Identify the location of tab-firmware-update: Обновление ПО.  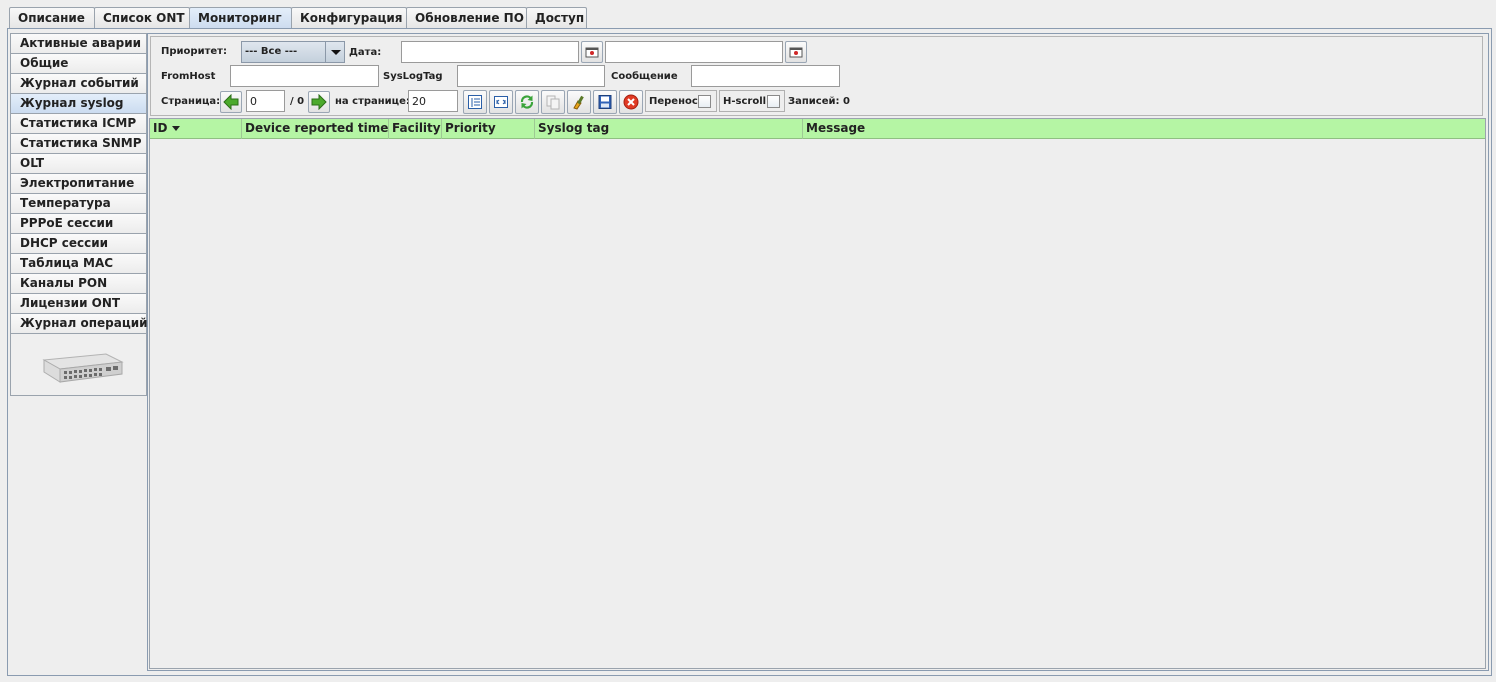
(466, 17).